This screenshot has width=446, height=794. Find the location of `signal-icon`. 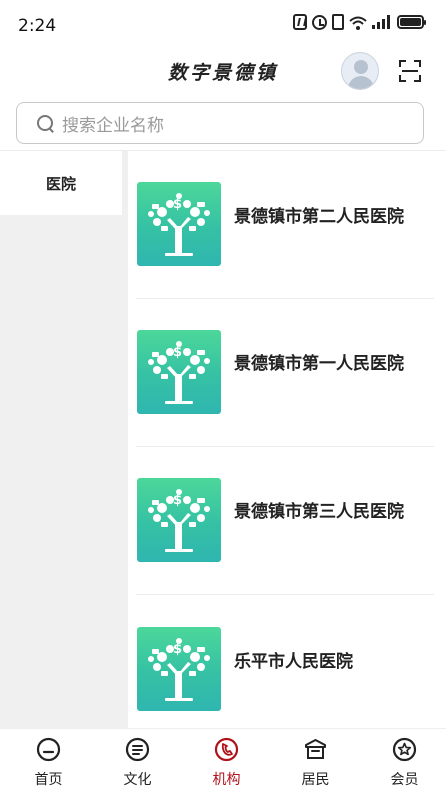

signal-icon is located at coordinates (381, 22).